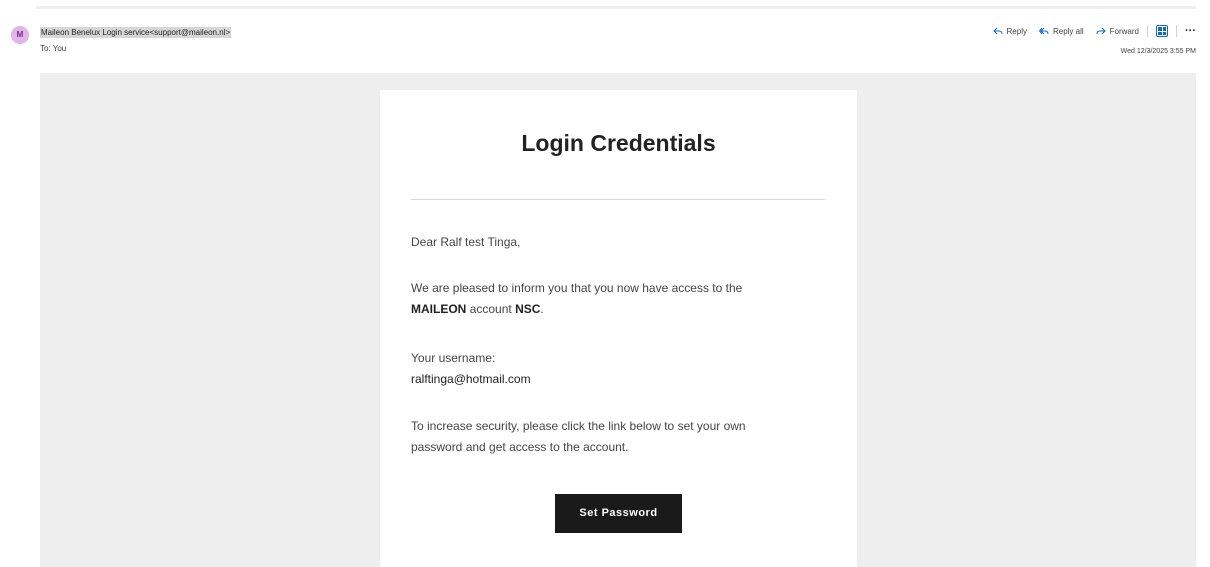 The image size is (1210, 567). What do you see at coordinates (1088, 31) in the screenshot?
I see `message-actions: Reply Reply all Forward ···` at bounding box center [1088, 31].